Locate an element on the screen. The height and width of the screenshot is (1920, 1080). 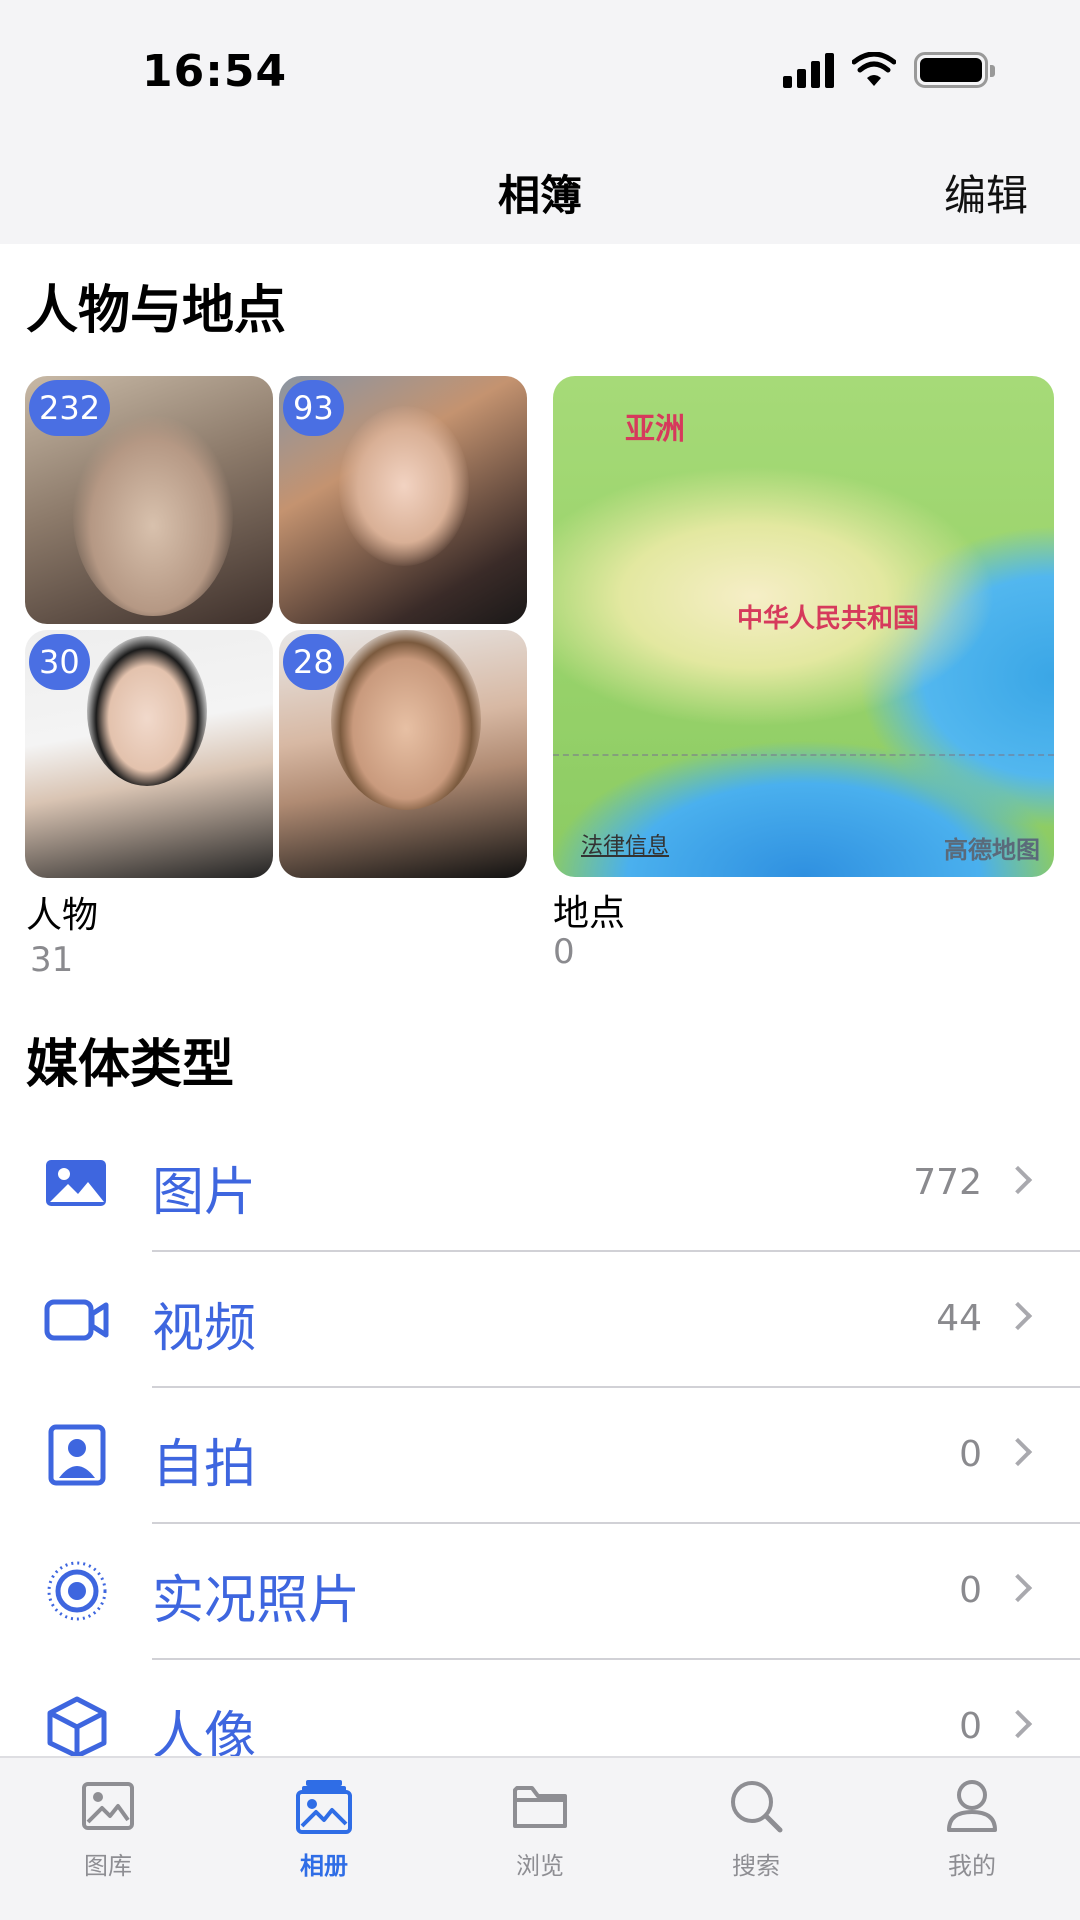
navigation-bar: 相簿 编辑 is located at coordinates (540, 192).